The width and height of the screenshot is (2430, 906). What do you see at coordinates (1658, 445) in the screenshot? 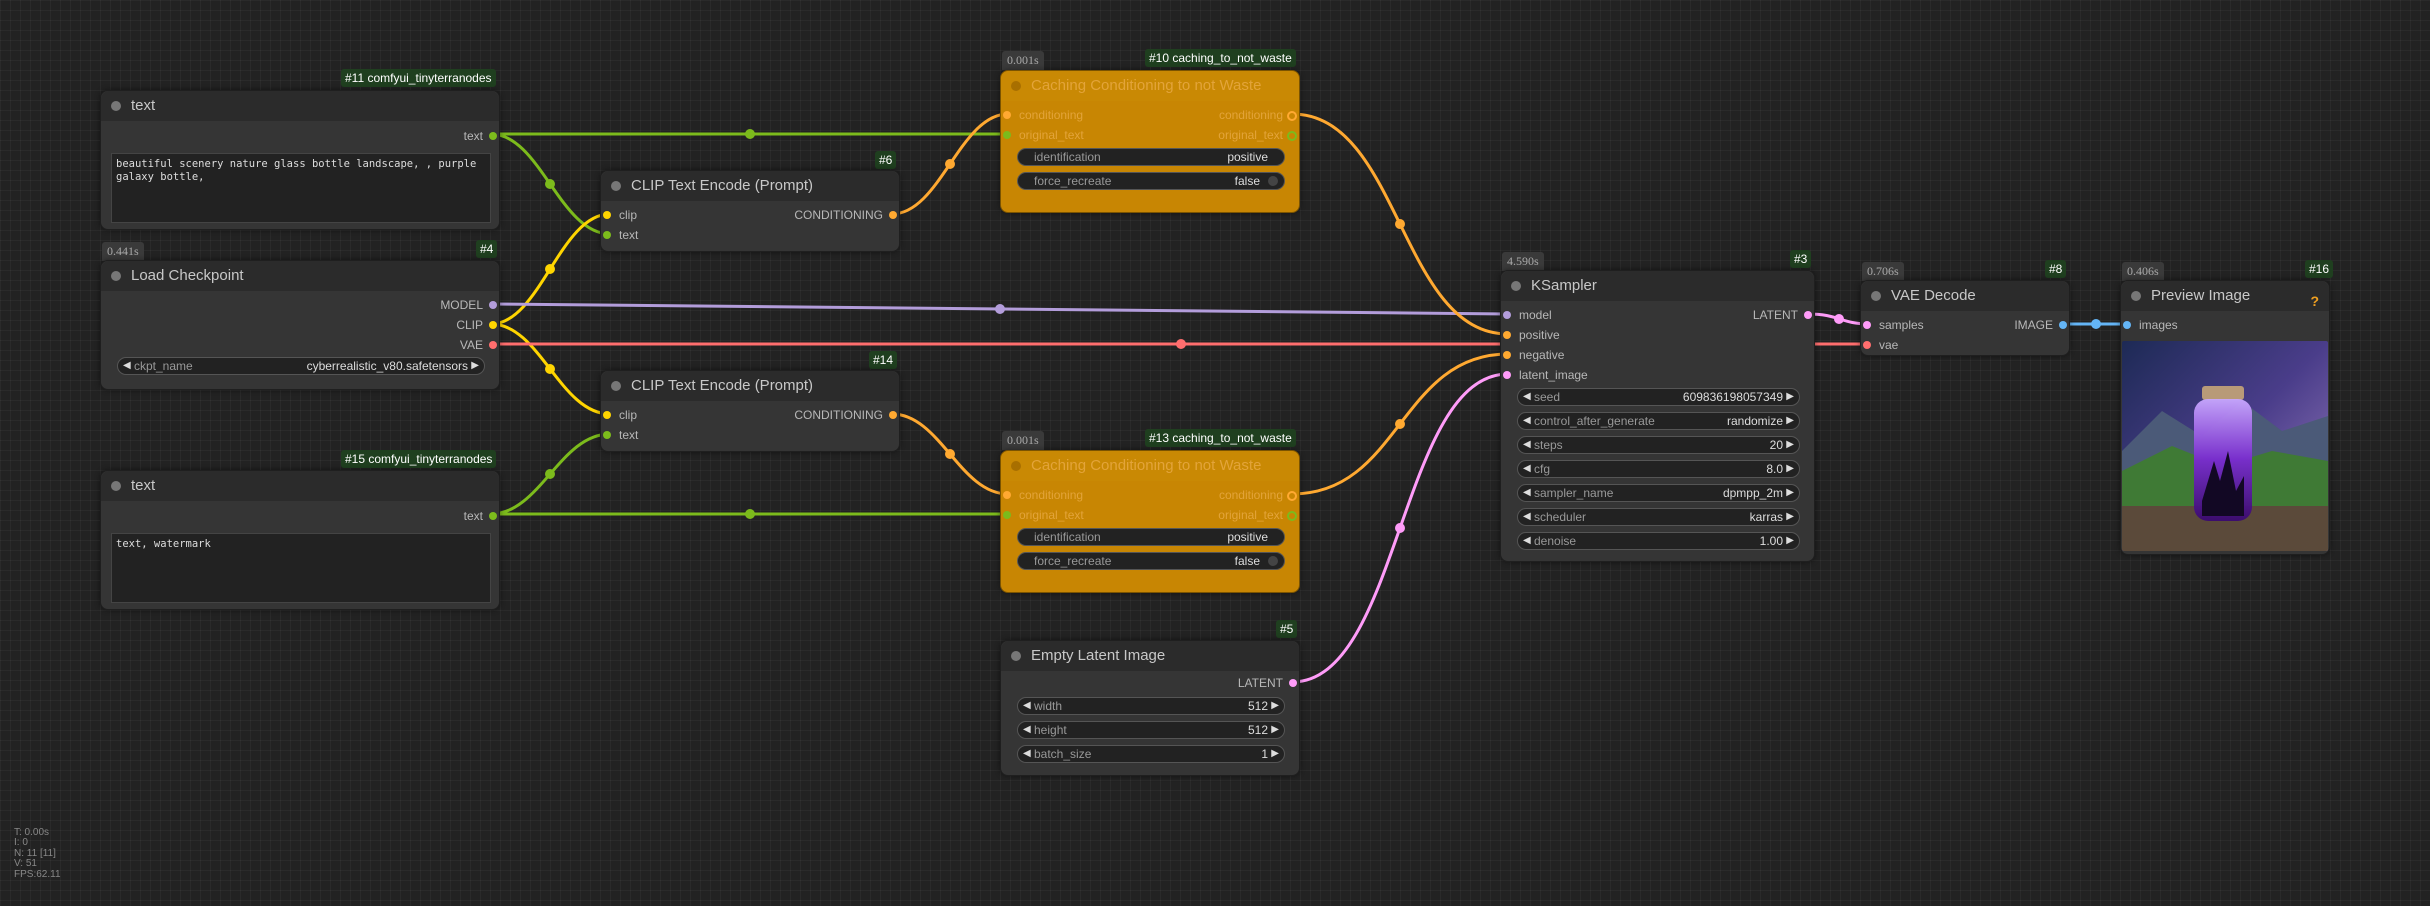
I see `steps-stepper: ◀ steps 20 ▶` at bounding box center [1658, 445].